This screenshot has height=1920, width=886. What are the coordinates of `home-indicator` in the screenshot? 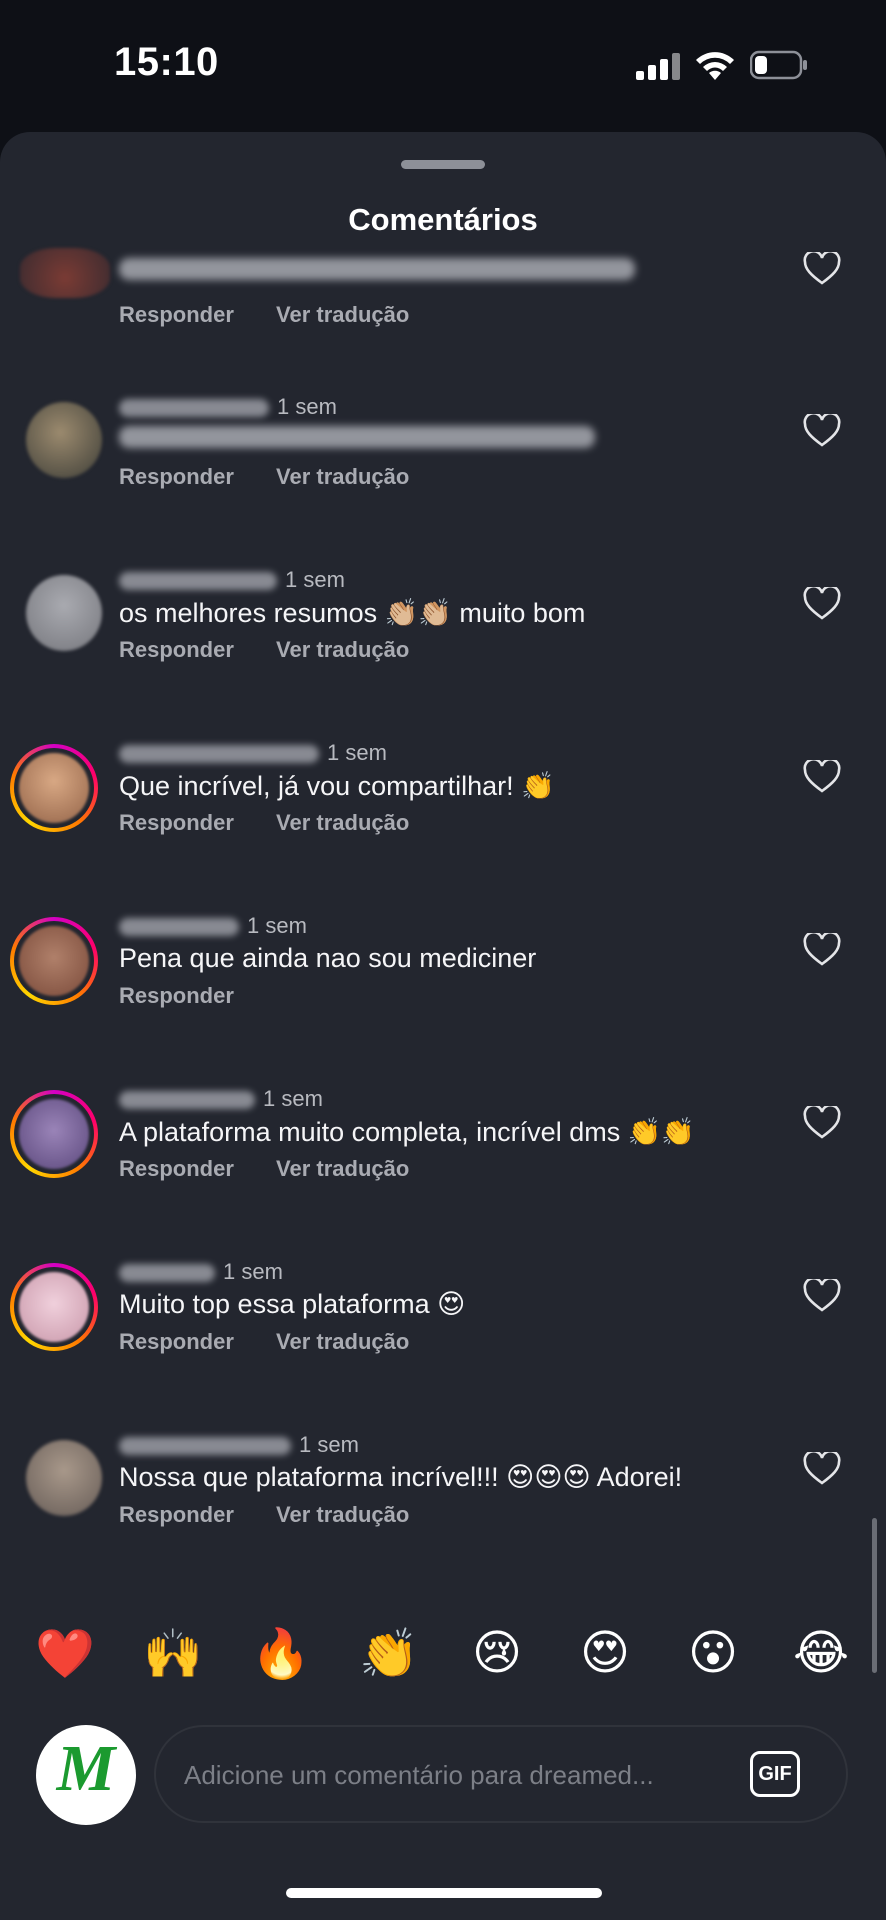 It's located at (444, 1893).